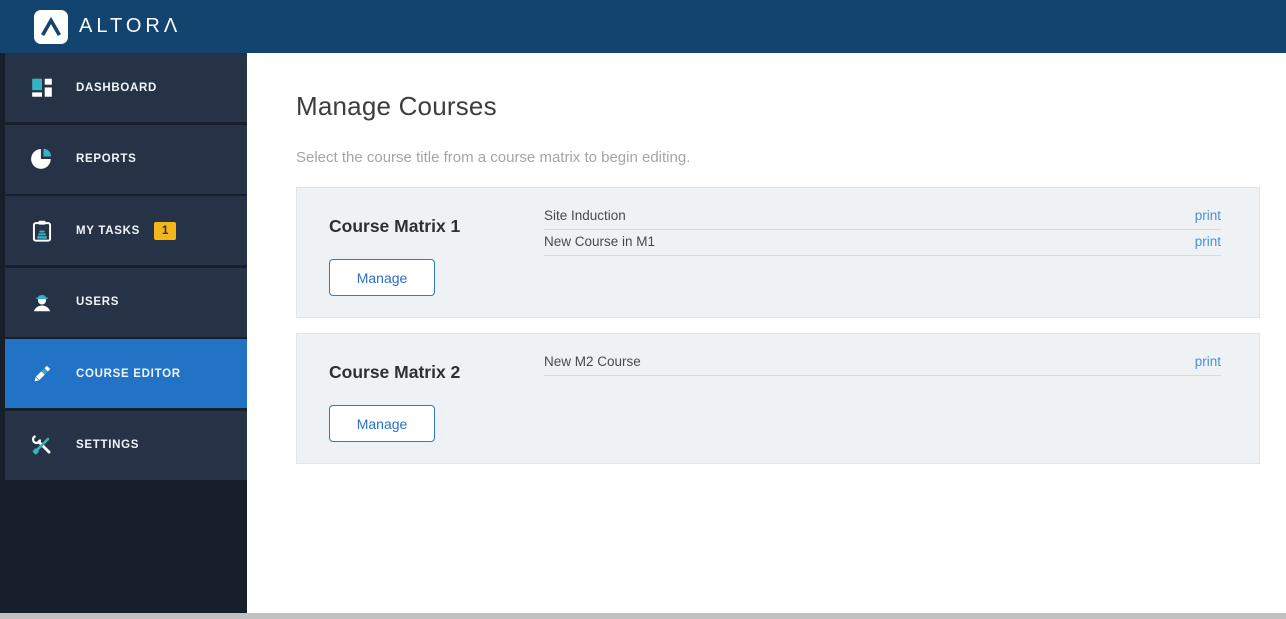  I want to click on sidebar-item-label: MY TASKS, so click(108, 230).